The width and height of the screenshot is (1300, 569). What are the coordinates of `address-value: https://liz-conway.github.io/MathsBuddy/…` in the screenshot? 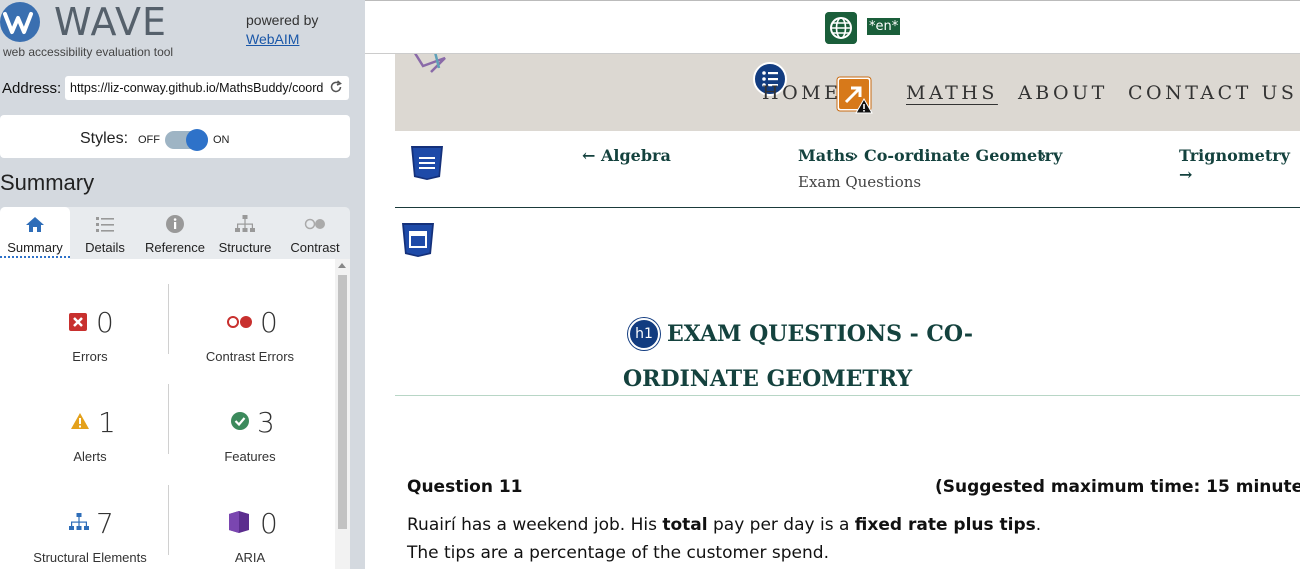 It's located at (197, 88).